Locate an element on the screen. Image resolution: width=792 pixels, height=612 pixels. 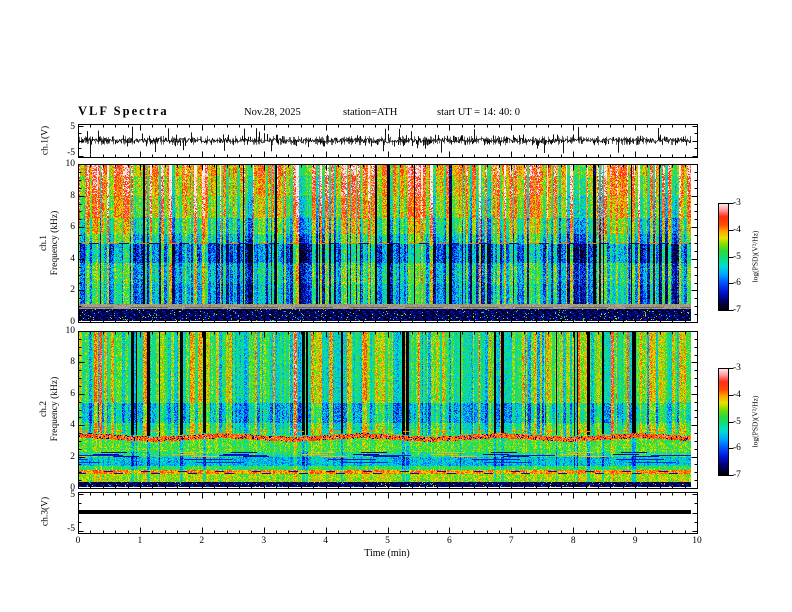
y-tick-label: 5 is located at coordinates (72, 127).